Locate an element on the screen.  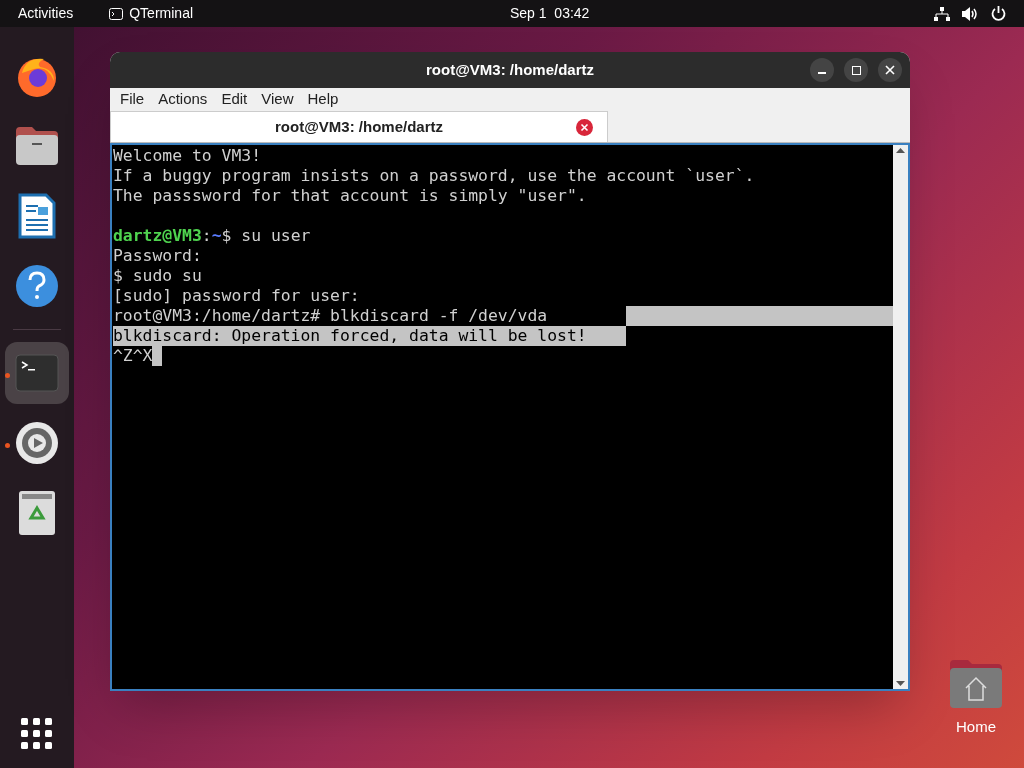
terminal-text: root@VM3:/home/dartz# blkdiscard -f /dev/vda is located at coordinates (330, 316).